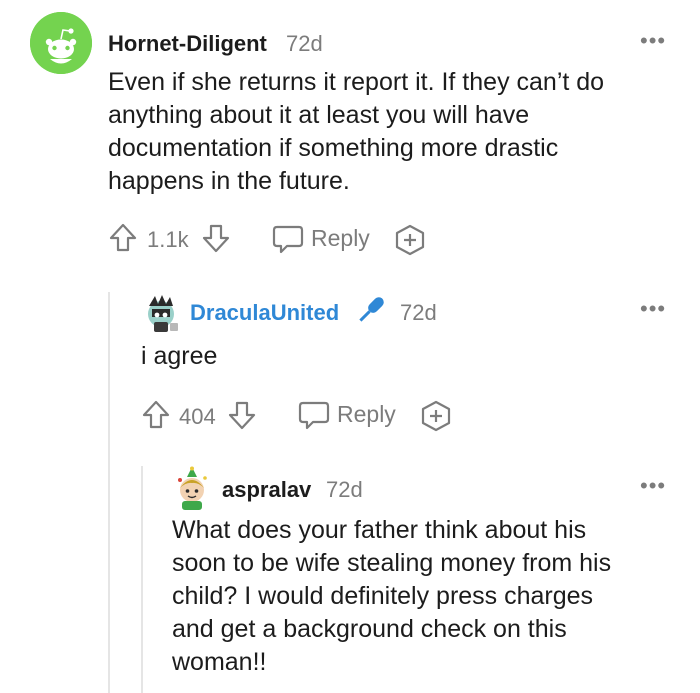 The height and width of the screenshot is (693, 700). I want to click on username: DraculaUnited, so click(264, 313).